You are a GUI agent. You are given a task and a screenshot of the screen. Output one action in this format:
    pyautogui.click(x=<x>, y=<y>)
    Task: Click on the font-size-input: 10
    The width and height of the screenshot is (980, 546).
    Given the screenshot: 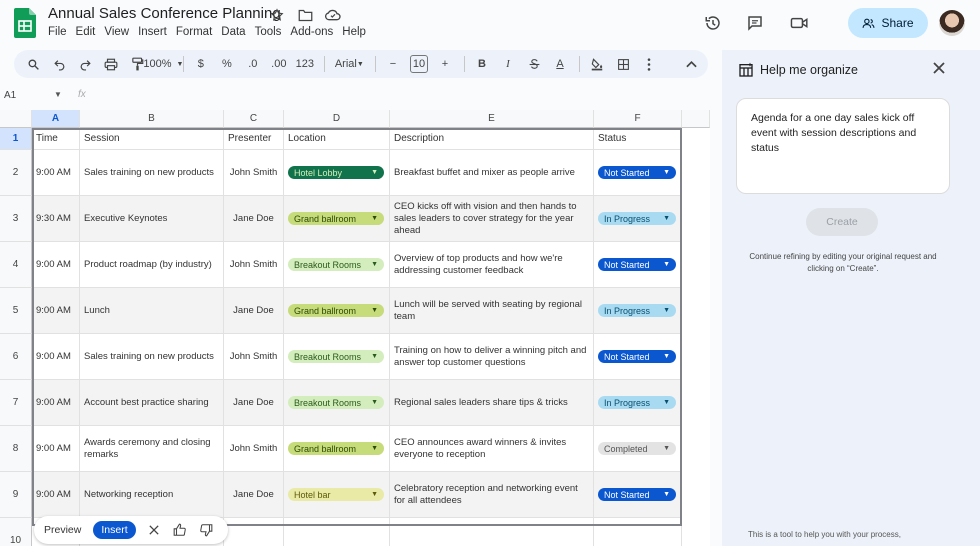 What is the action you would take?
    pyautogui.click(x=419, y=64)
    